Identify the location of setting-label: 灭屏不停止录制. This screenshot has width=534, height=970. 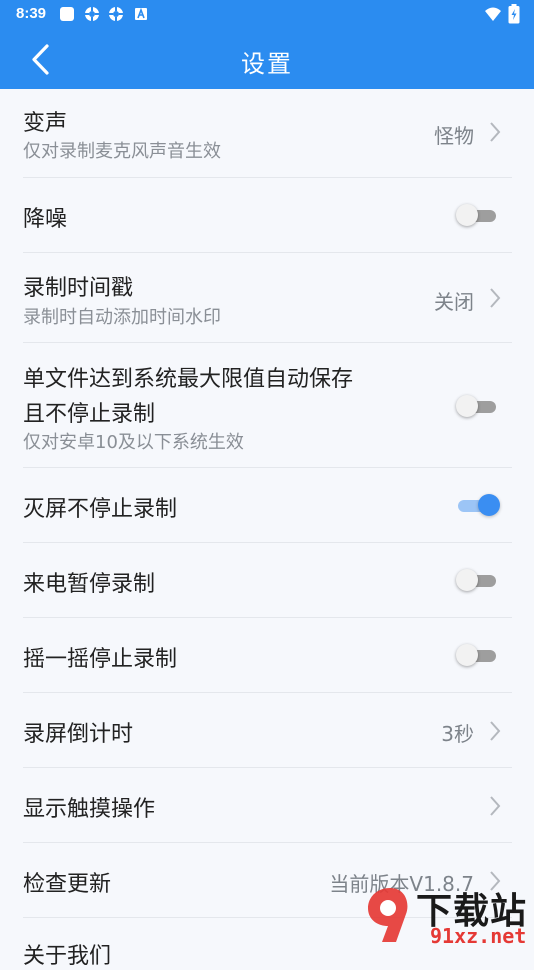
(100, 509).